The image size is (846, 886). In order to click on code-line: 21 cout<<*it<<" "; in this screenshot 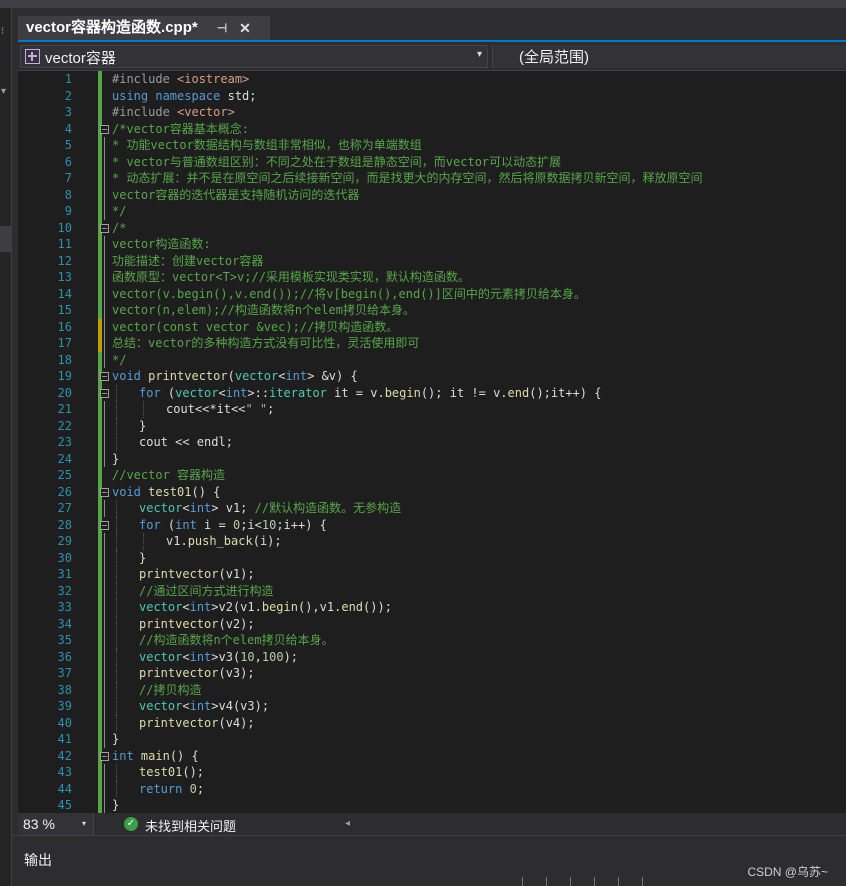, I will do `click(432, 409)`.